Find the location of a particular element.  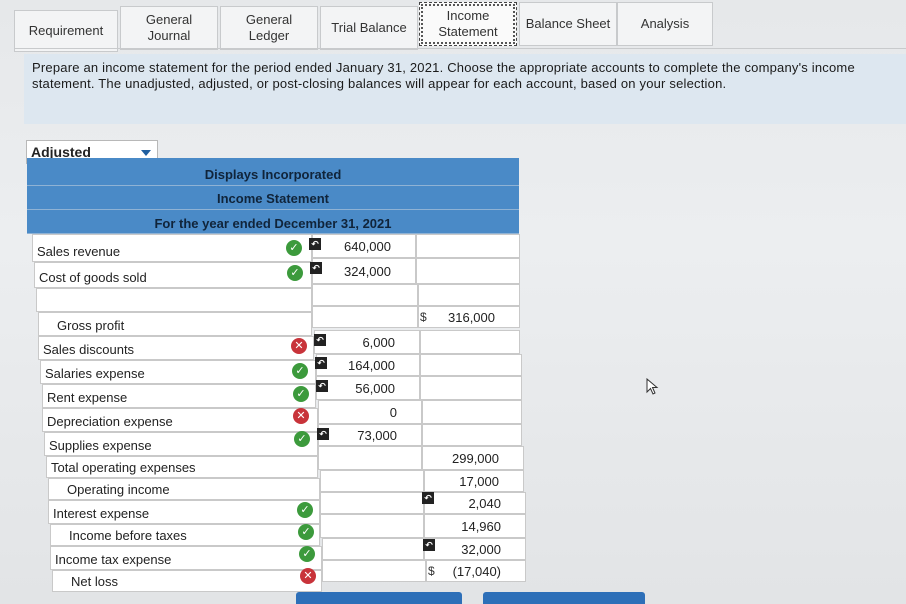

interest-expense-amount is located at coordinates (372, 503).